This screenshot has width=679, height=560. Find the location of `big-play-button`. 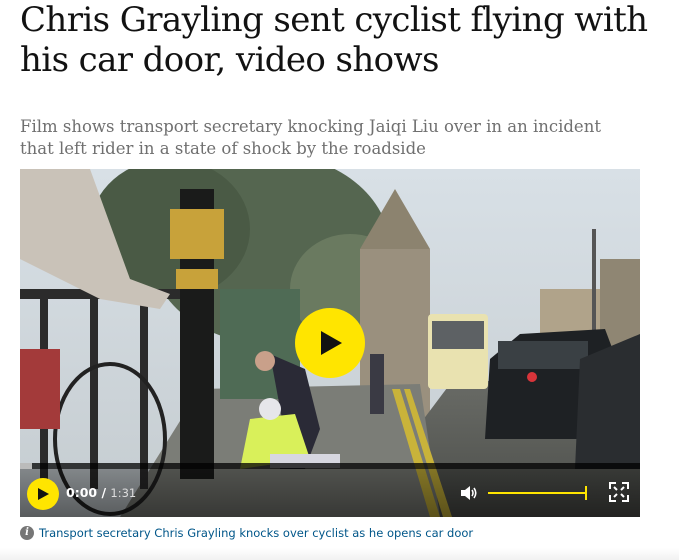

big-play-button is located at coordinates (330, 343).